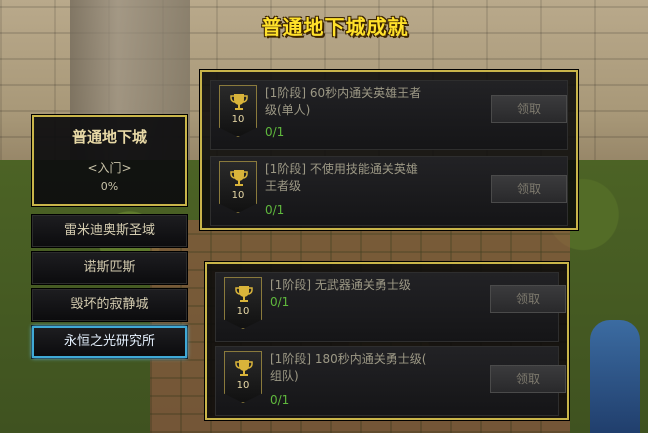  What do you see at coordinates (109, 231) in the screenshot?
I see `dungeon-item-remidios: 雷米迪奥斯圣域` at bounding box center [109, 231].